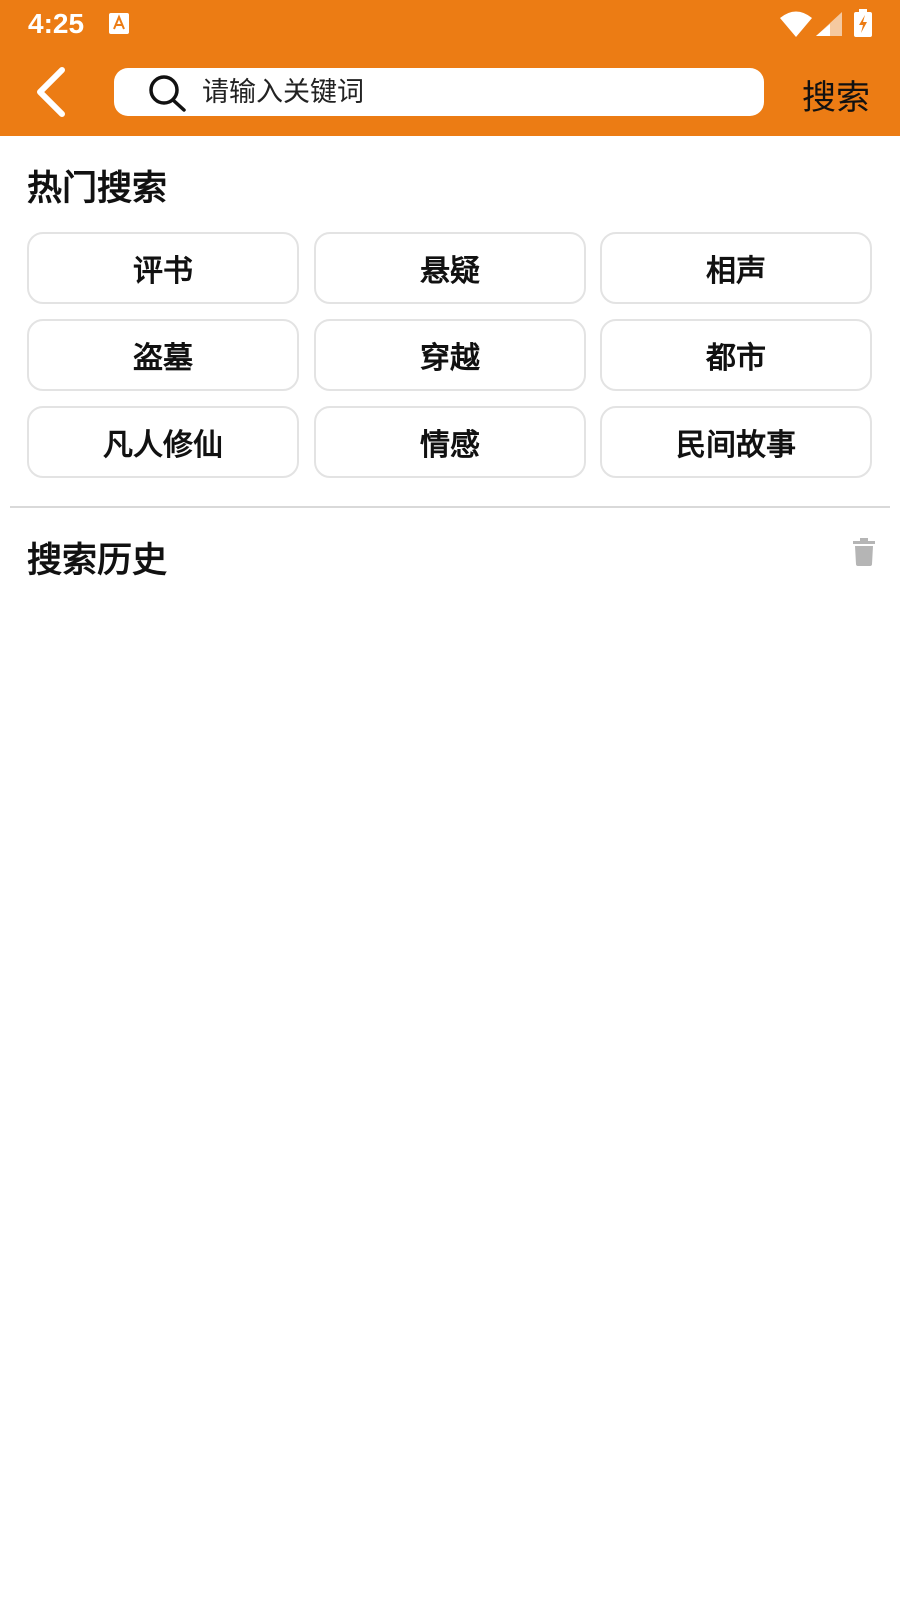 The height and width of the screenshot is (1600, 900). What do you see at coordinates (736, 268) in the screenshot?
I see `hot-tag: 相声` at bounding box center [736, 268].